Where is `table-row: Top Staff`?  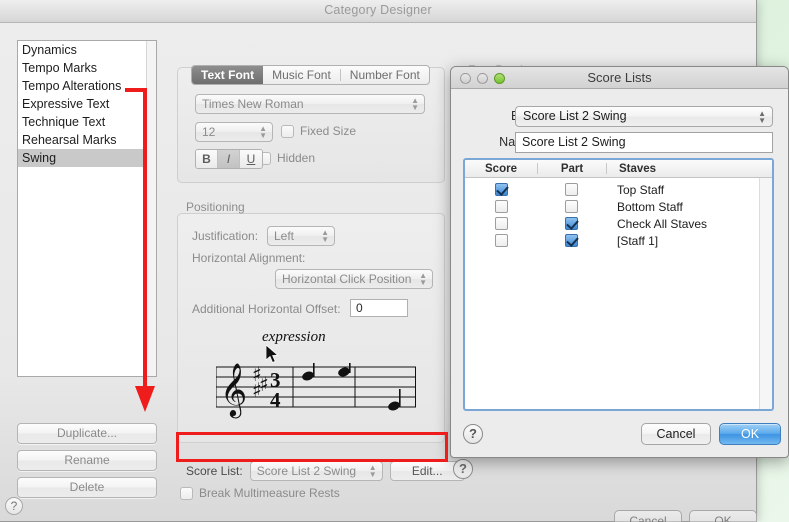
table-row: Top Staff is located at coordinates (618, 189).